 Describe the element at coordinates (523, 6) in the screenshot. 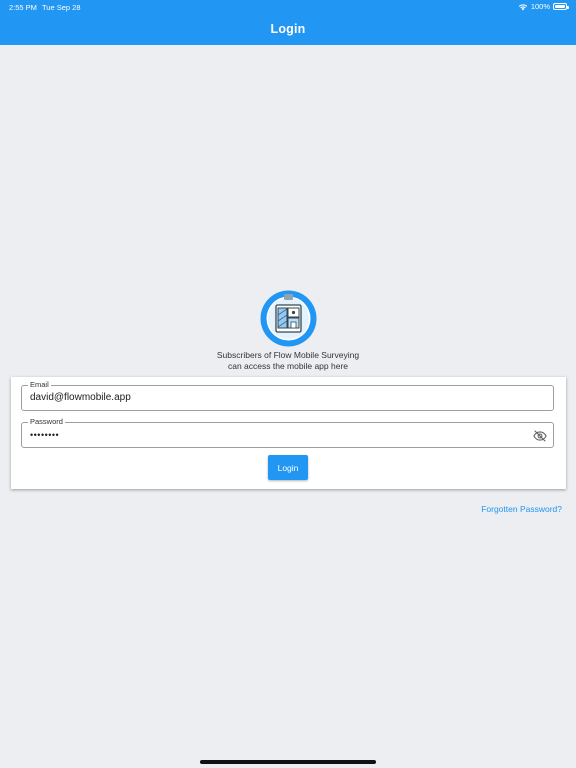

I see `wifi-icon` at that location.